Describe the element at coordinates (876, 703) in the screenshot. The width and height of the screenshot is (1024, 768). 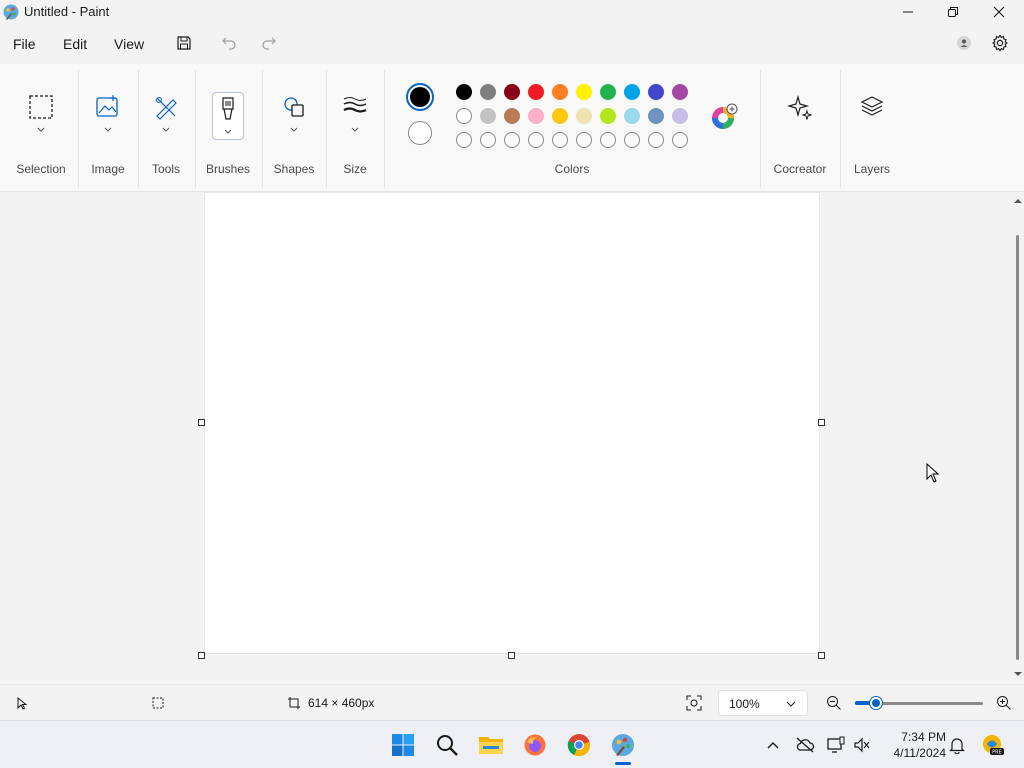
I see `zoom-slider-knob` at that location.